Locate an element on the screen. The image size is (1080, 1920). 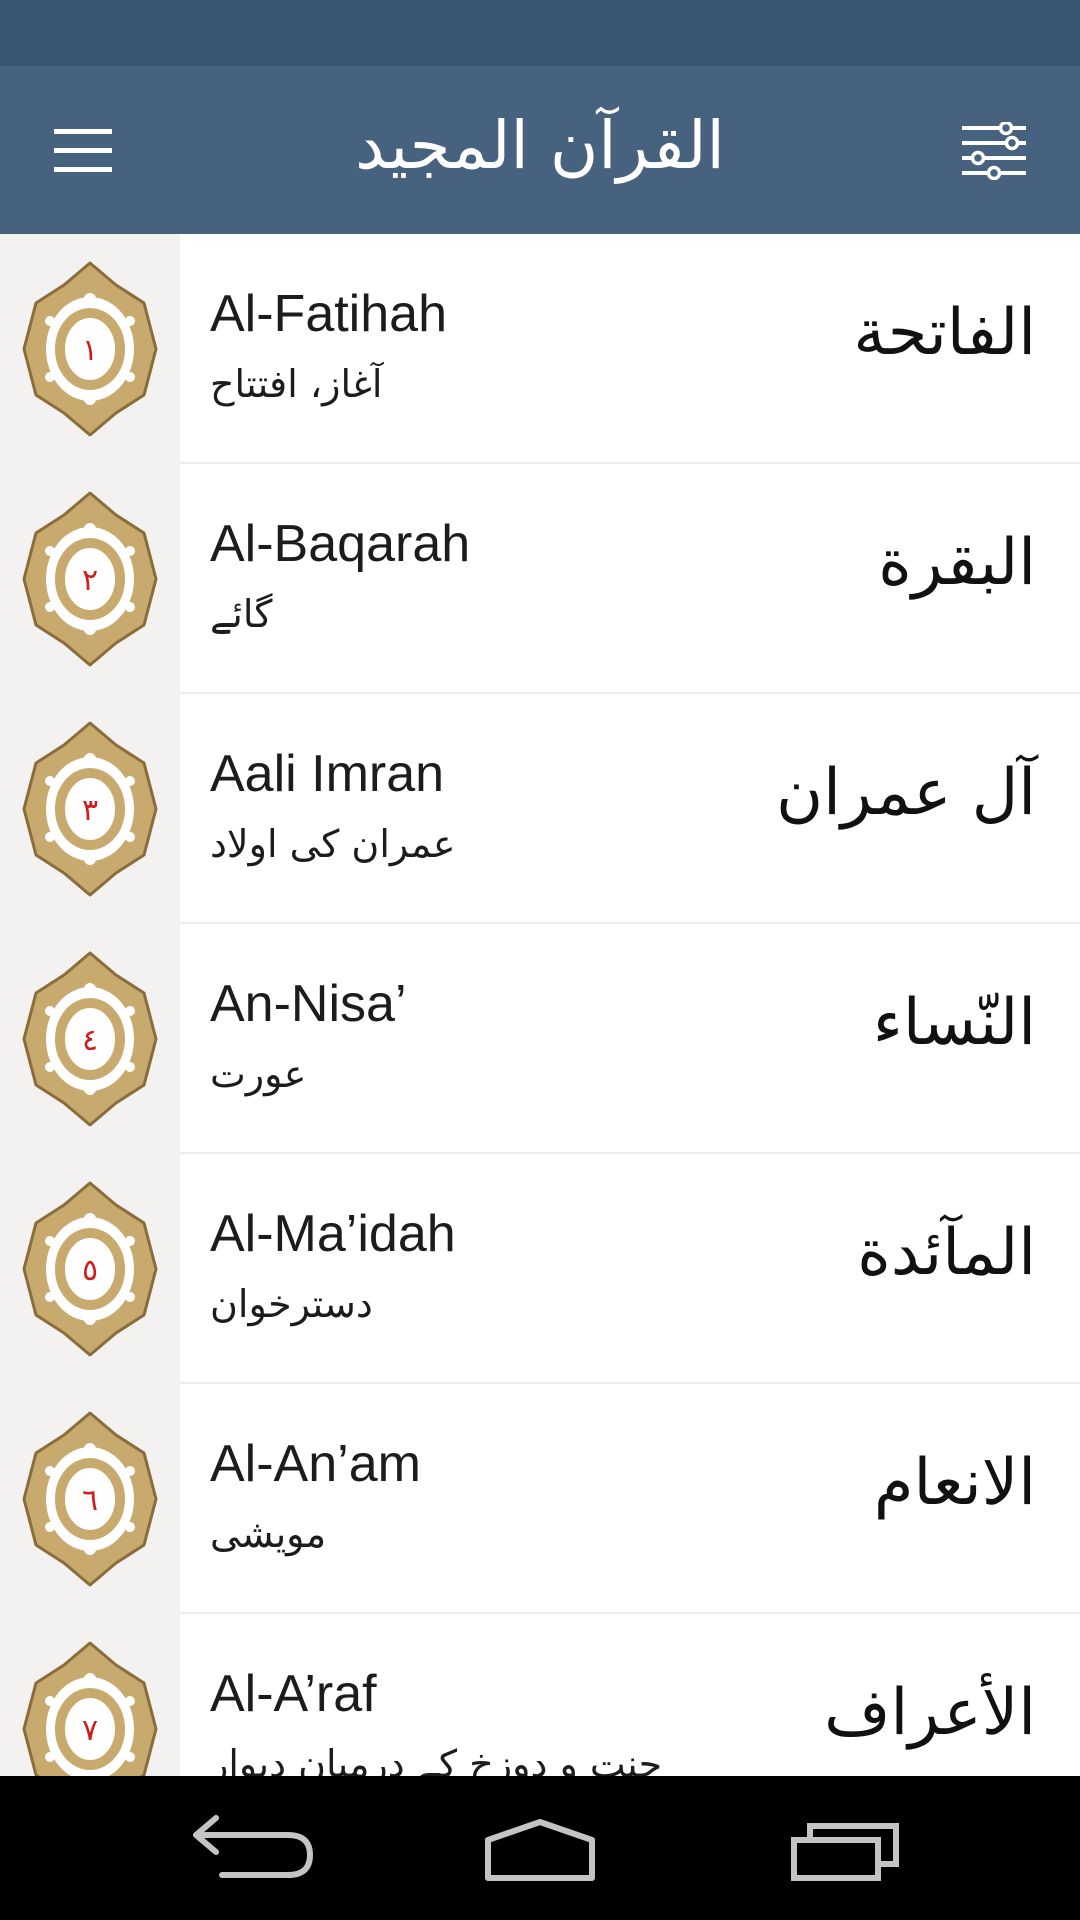
surah-name-english: Al-Ma’idah is located at coordinates (333, 1234).